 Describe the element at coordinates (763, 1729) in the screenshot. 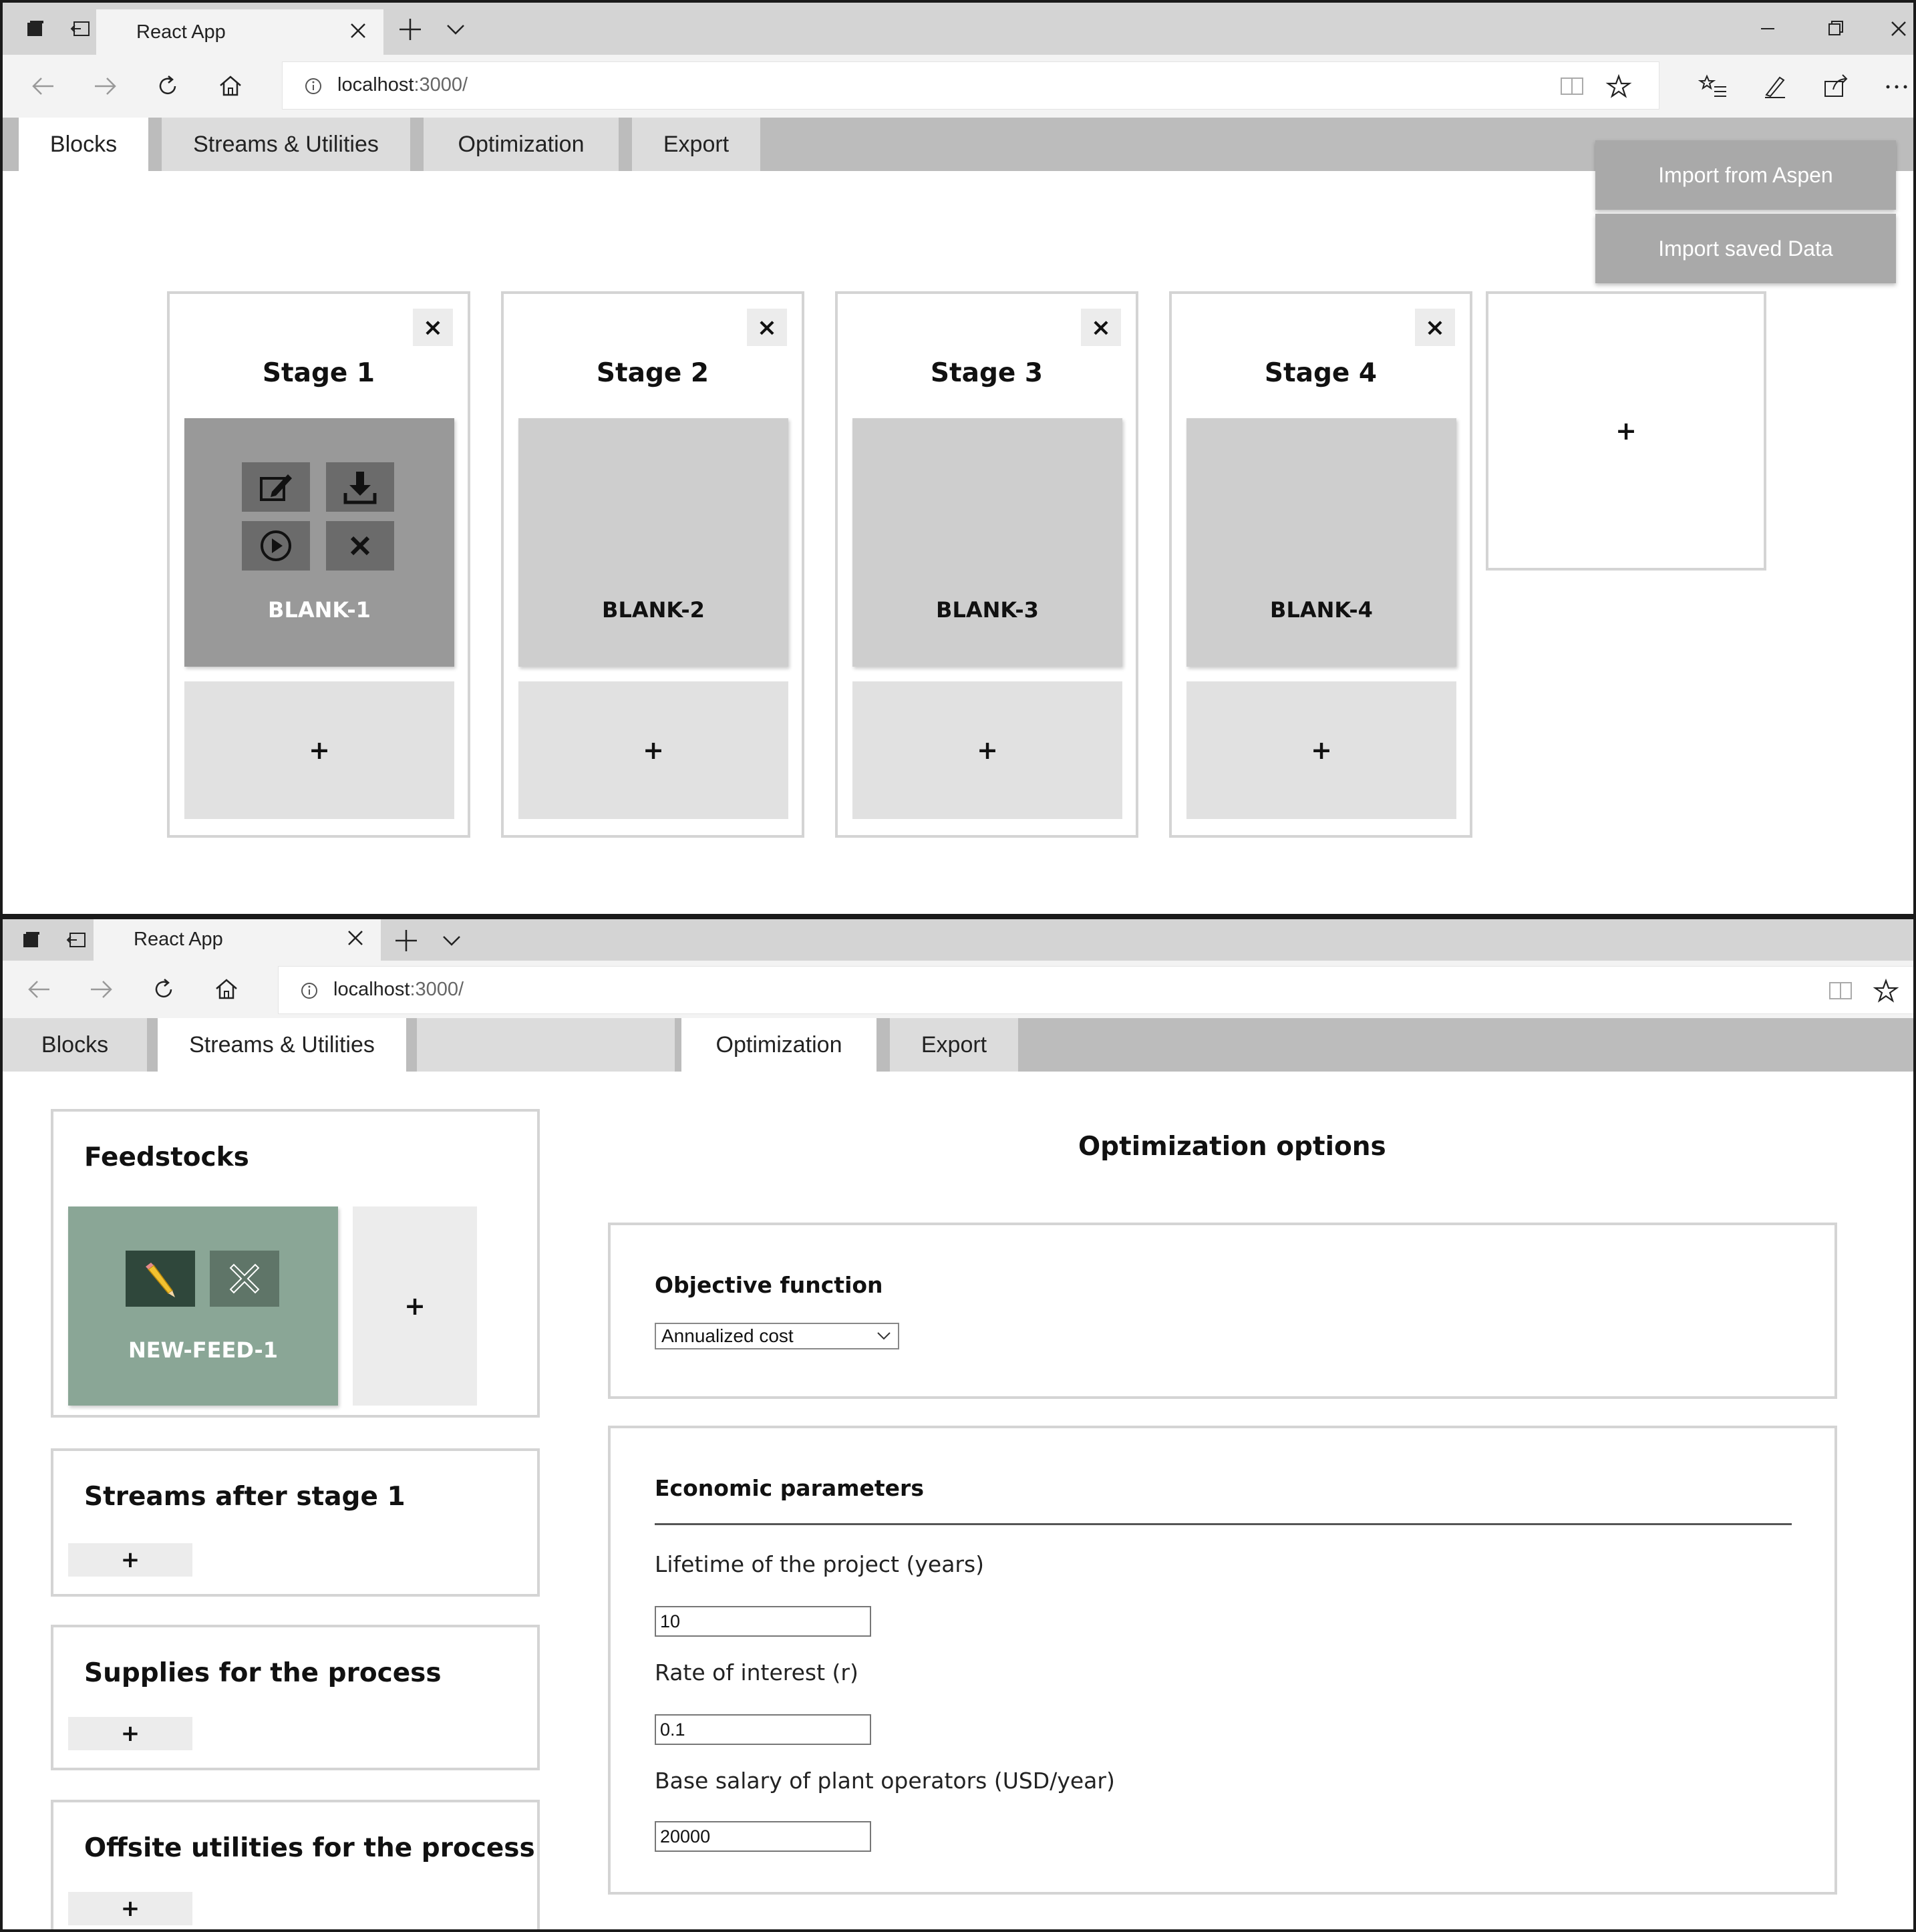

I see `interest-rate-input: 0.1` at that location.